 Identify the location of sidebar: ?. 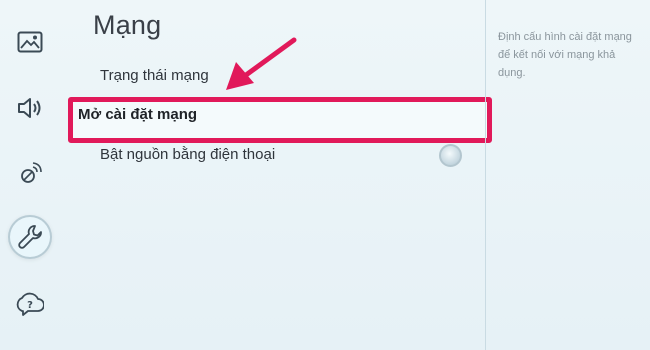
(31, 175).